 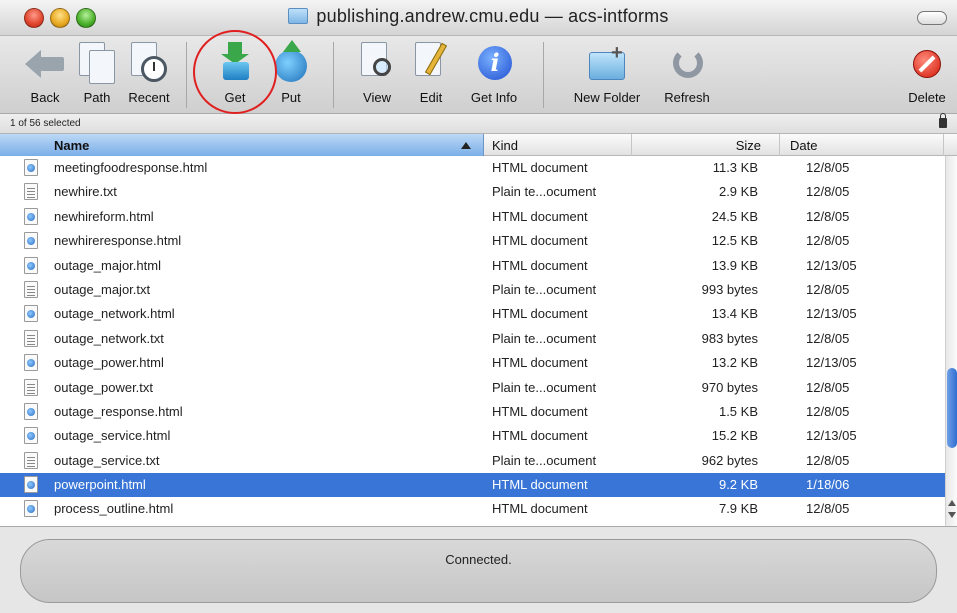 I want to click on file-size: 13.4 KB, so click(x=734, y=314).